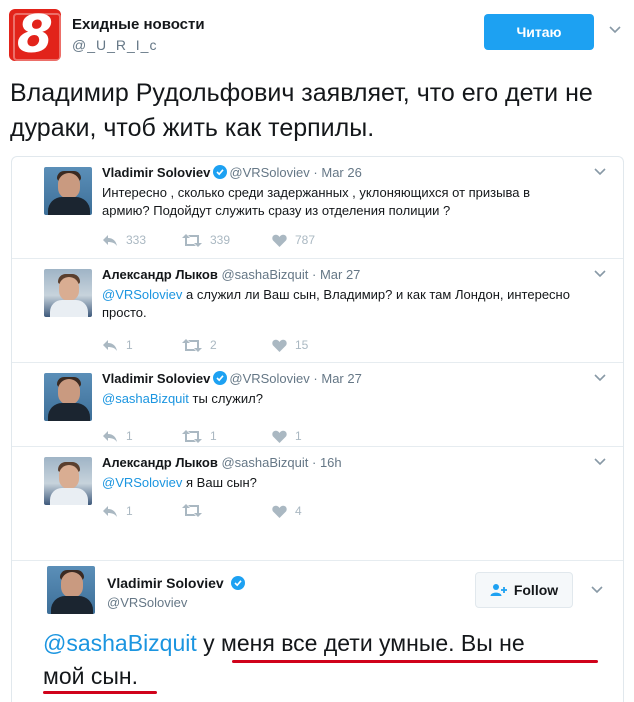  What do you see at coordinates (220, 240) in the screenshot?
I see `retweet-count: 339` at bounding box center [220, 240].